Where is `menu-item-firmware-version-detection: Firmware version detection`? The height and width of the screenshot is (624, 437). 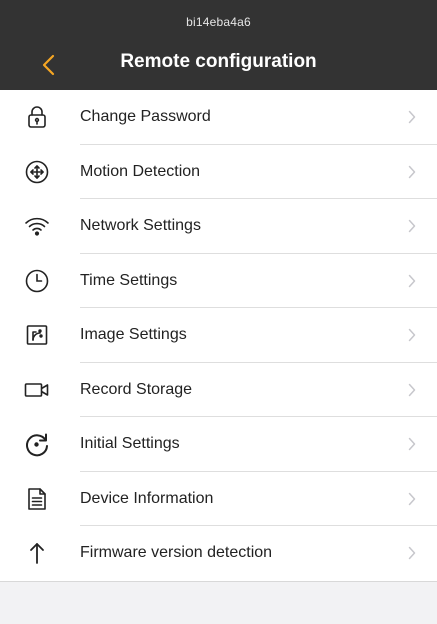
menu-item-firmware-version-detection: Firmware version detection is located at coordinates (218, 553).